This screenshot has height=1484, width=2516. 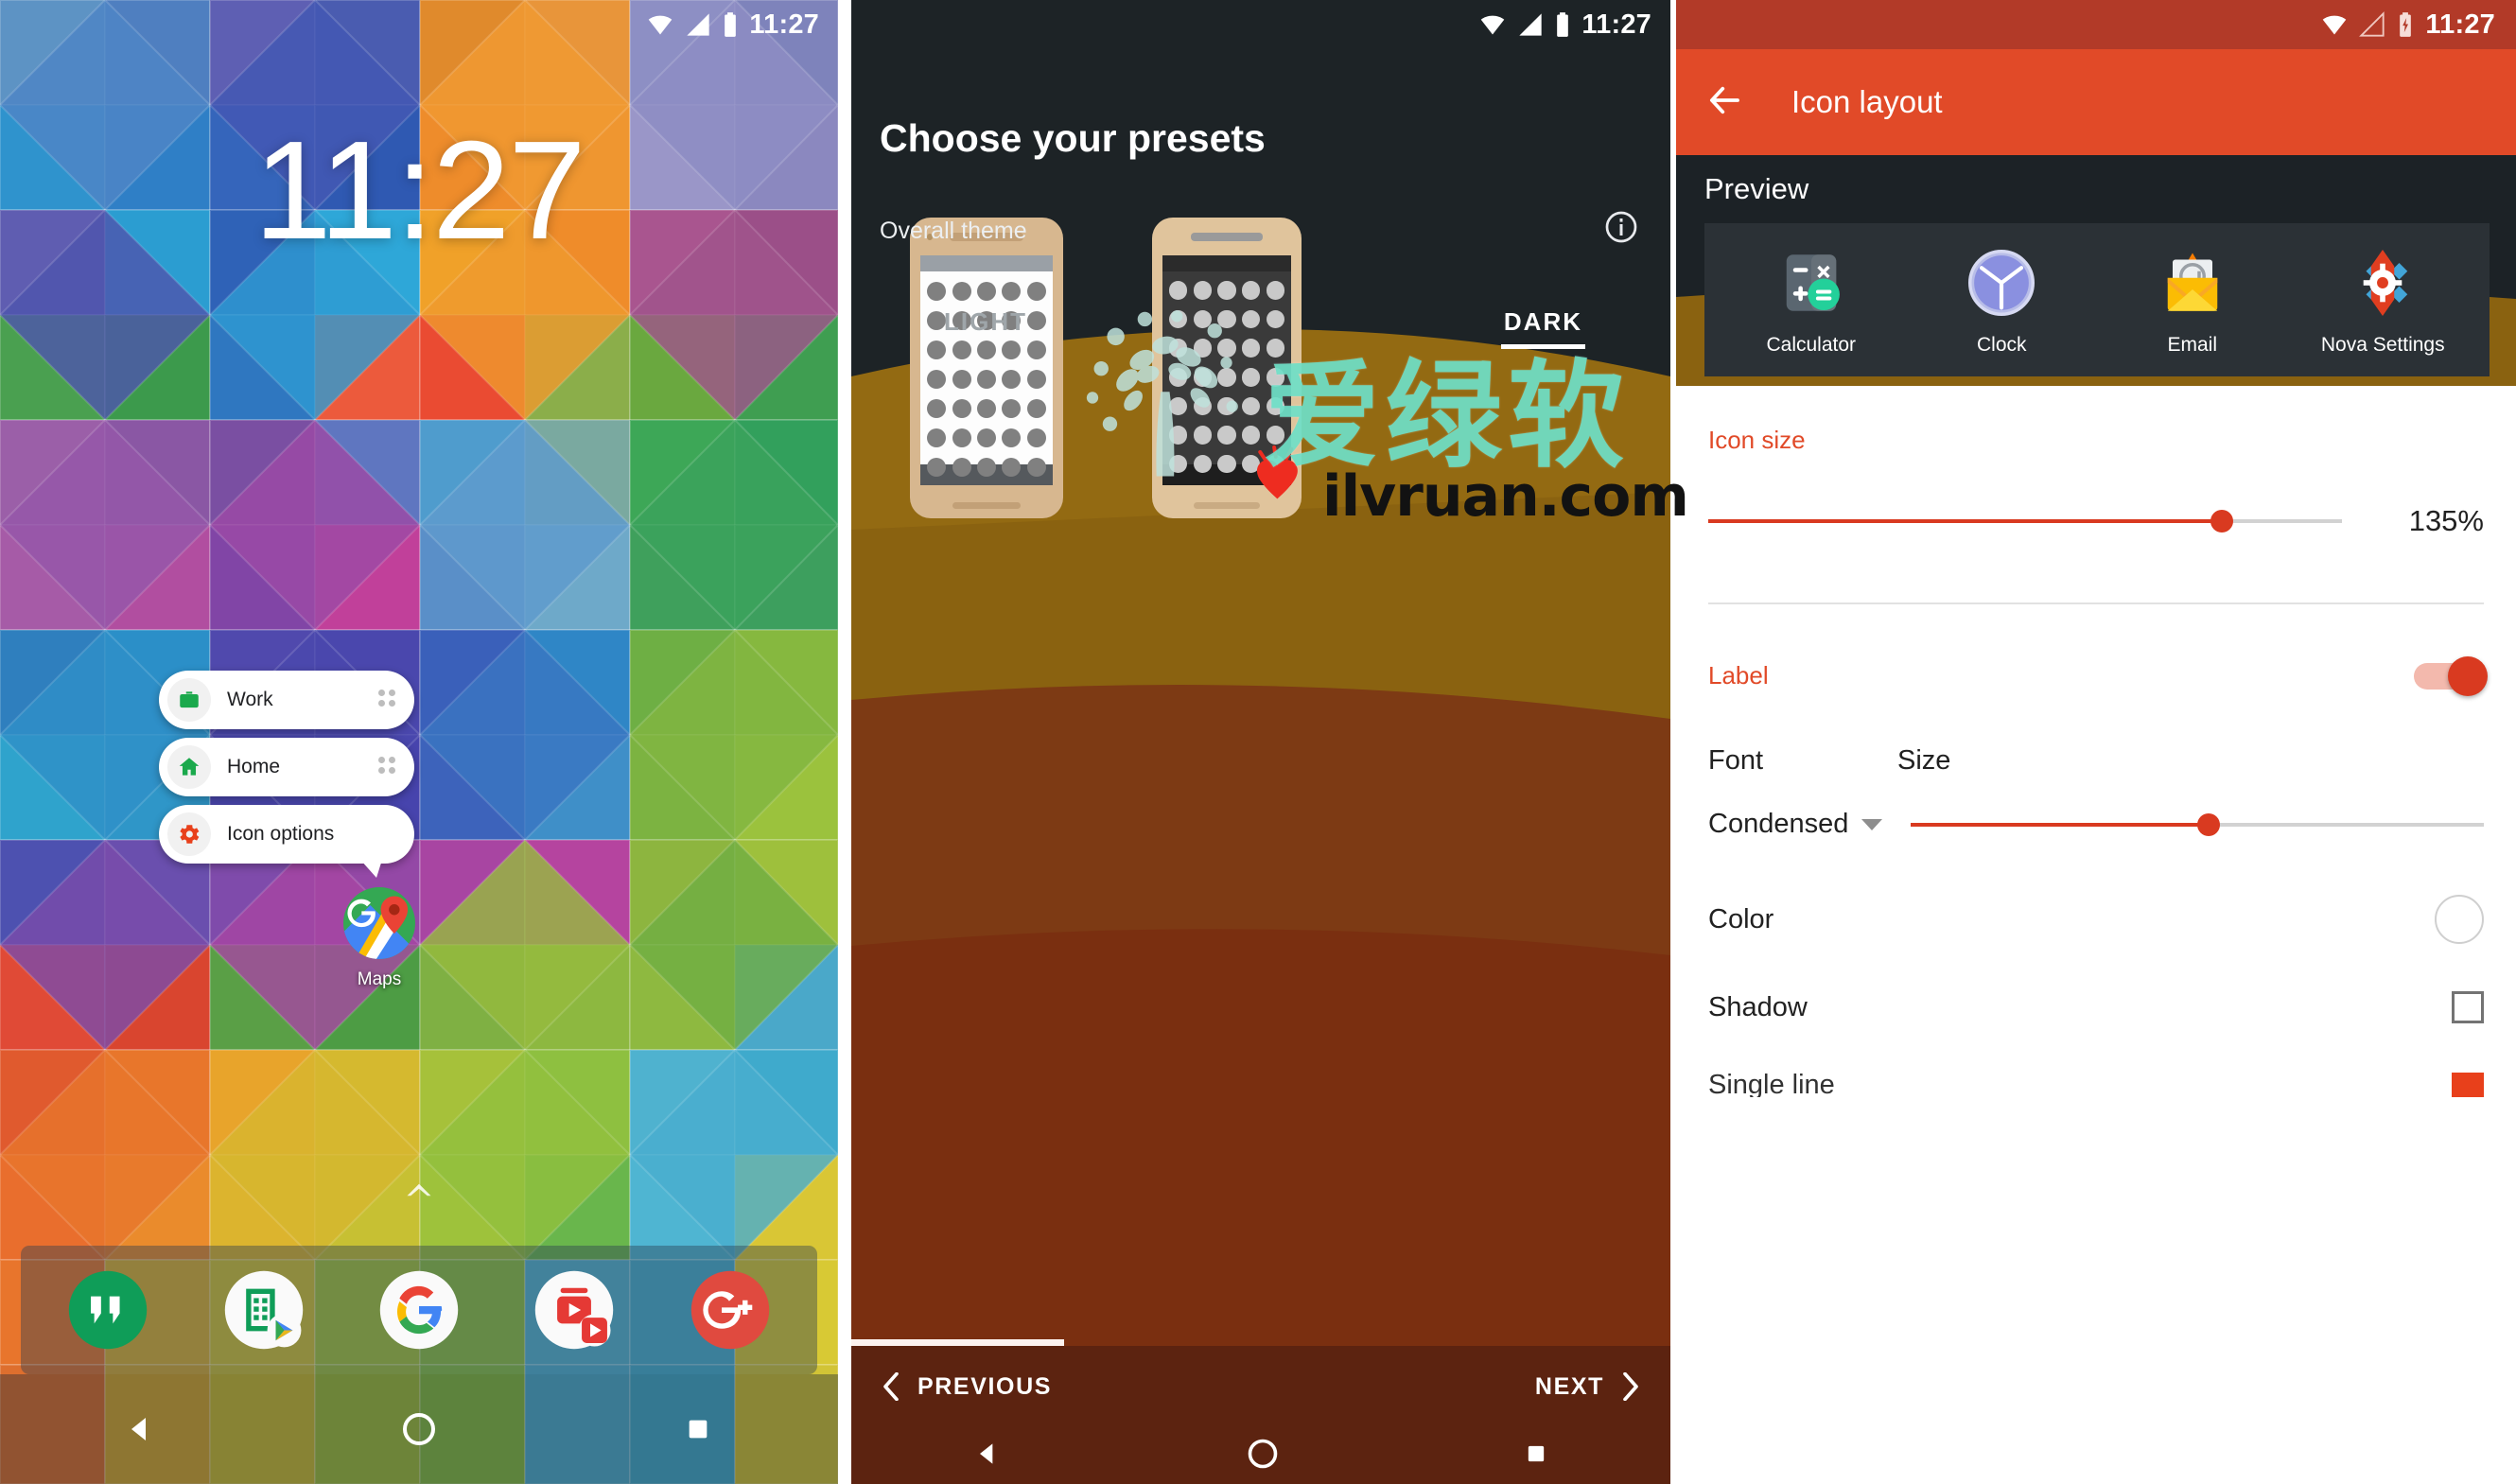 I want to click on iconlayout-statusbar: 11:27, so click(x=2096, y=24).